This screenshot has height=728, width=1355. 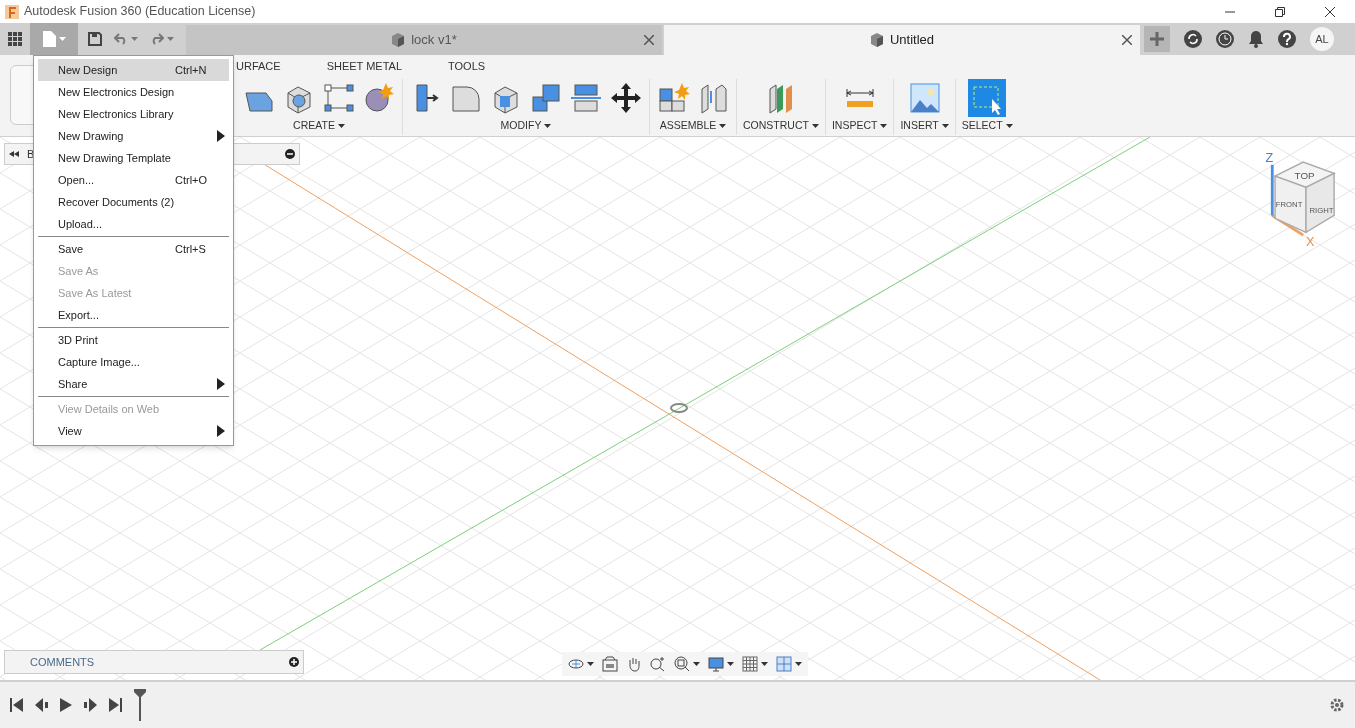 I want to click on apps-grid-icon, so click(x=15, y=39).